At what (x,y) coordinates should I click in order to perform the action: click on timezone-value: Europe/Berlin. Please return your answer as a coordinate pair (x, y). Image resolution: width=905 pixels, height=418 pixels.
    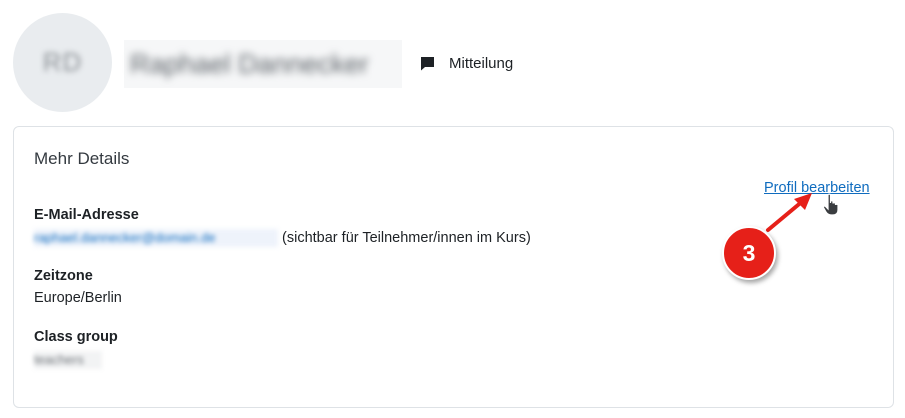
    Looking at the image, I should click on (78, 298).